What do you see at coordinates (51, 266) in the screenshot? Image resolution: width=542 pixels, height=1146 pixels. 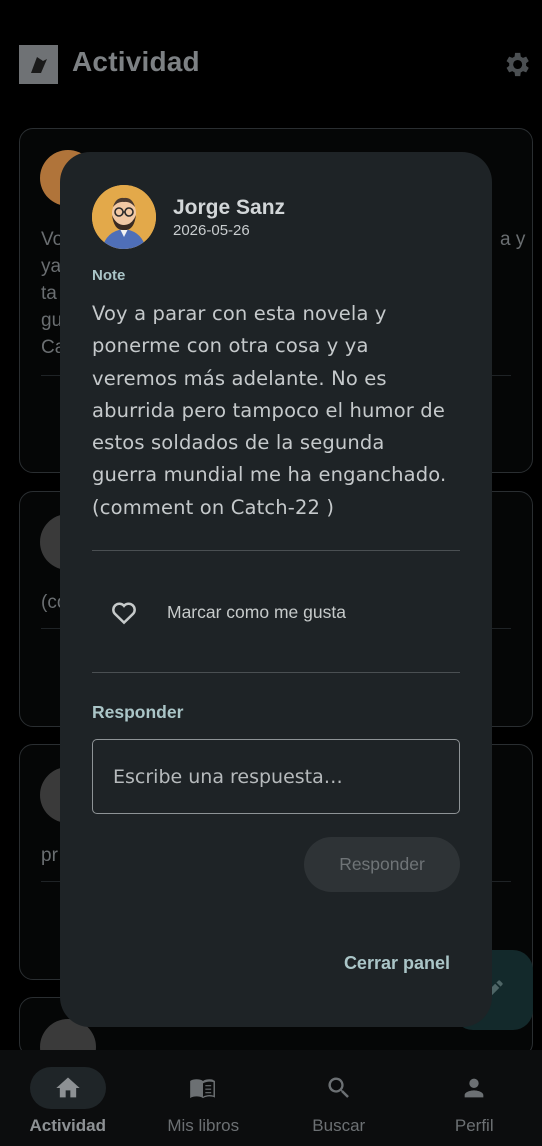 I see `feed-text-line: ya` at bounding box center [51, 266].